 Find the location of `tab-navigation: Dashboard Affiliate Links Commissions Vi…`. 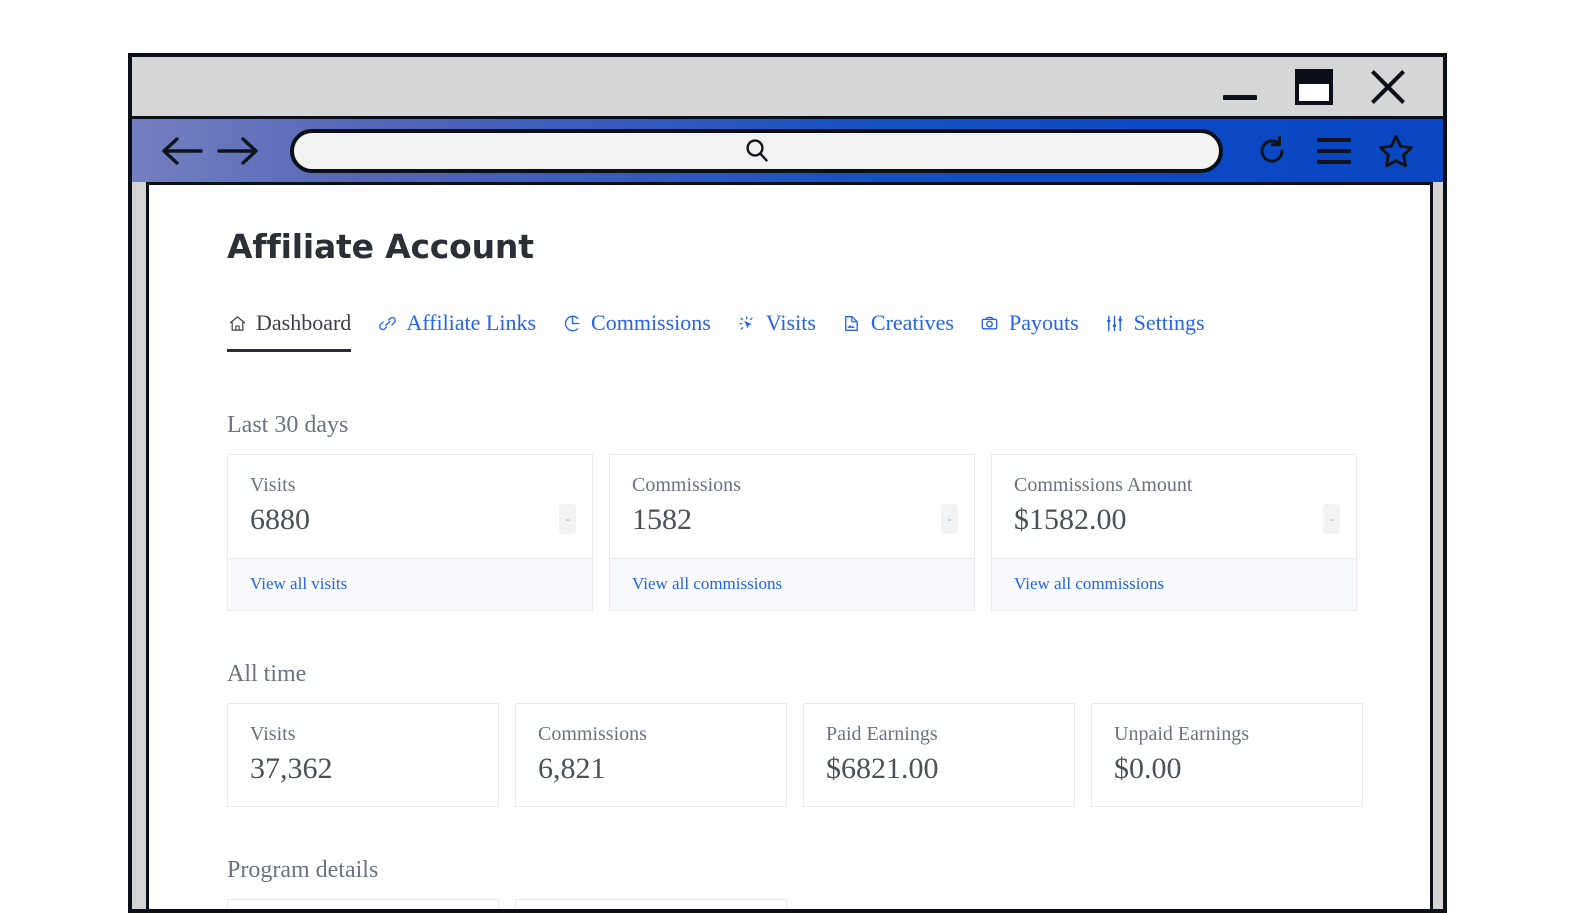

tab-navigation: Dashboard Affiliate Links Commissions Vi… is located at coordinates (828, 331).